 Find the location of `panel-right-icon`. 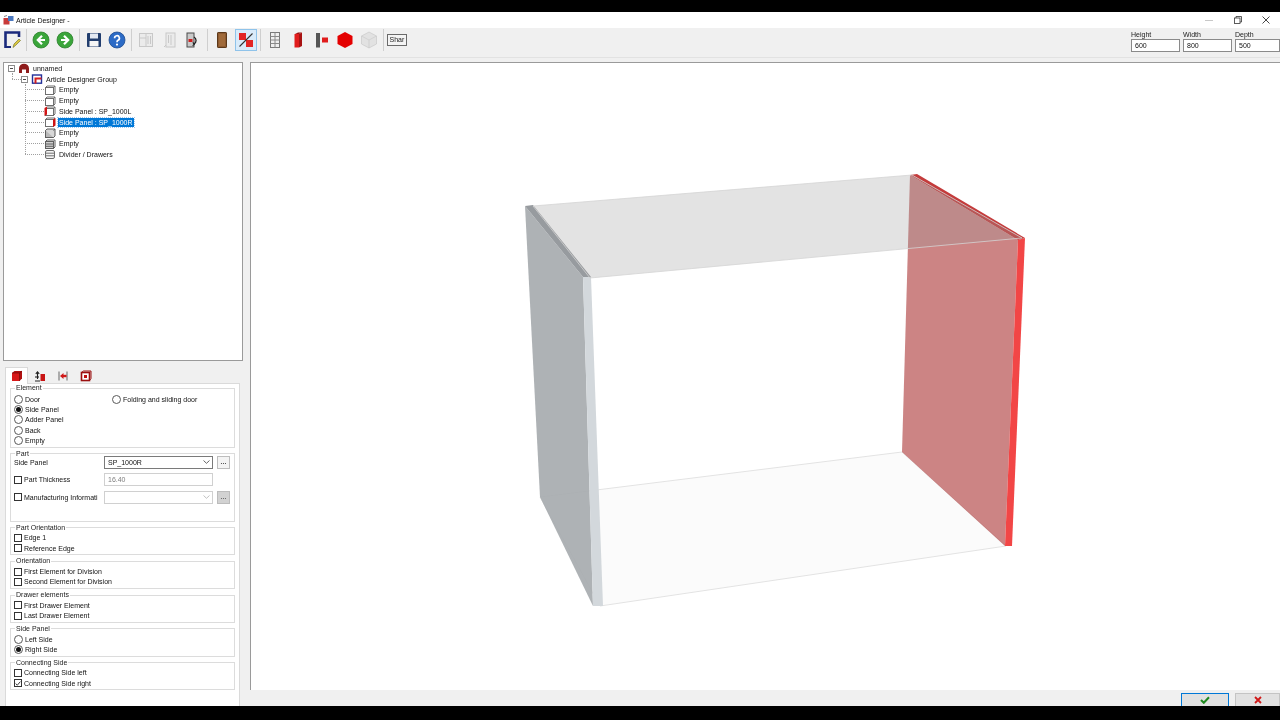

panel-right-icon is located at coordinates (50, 122).